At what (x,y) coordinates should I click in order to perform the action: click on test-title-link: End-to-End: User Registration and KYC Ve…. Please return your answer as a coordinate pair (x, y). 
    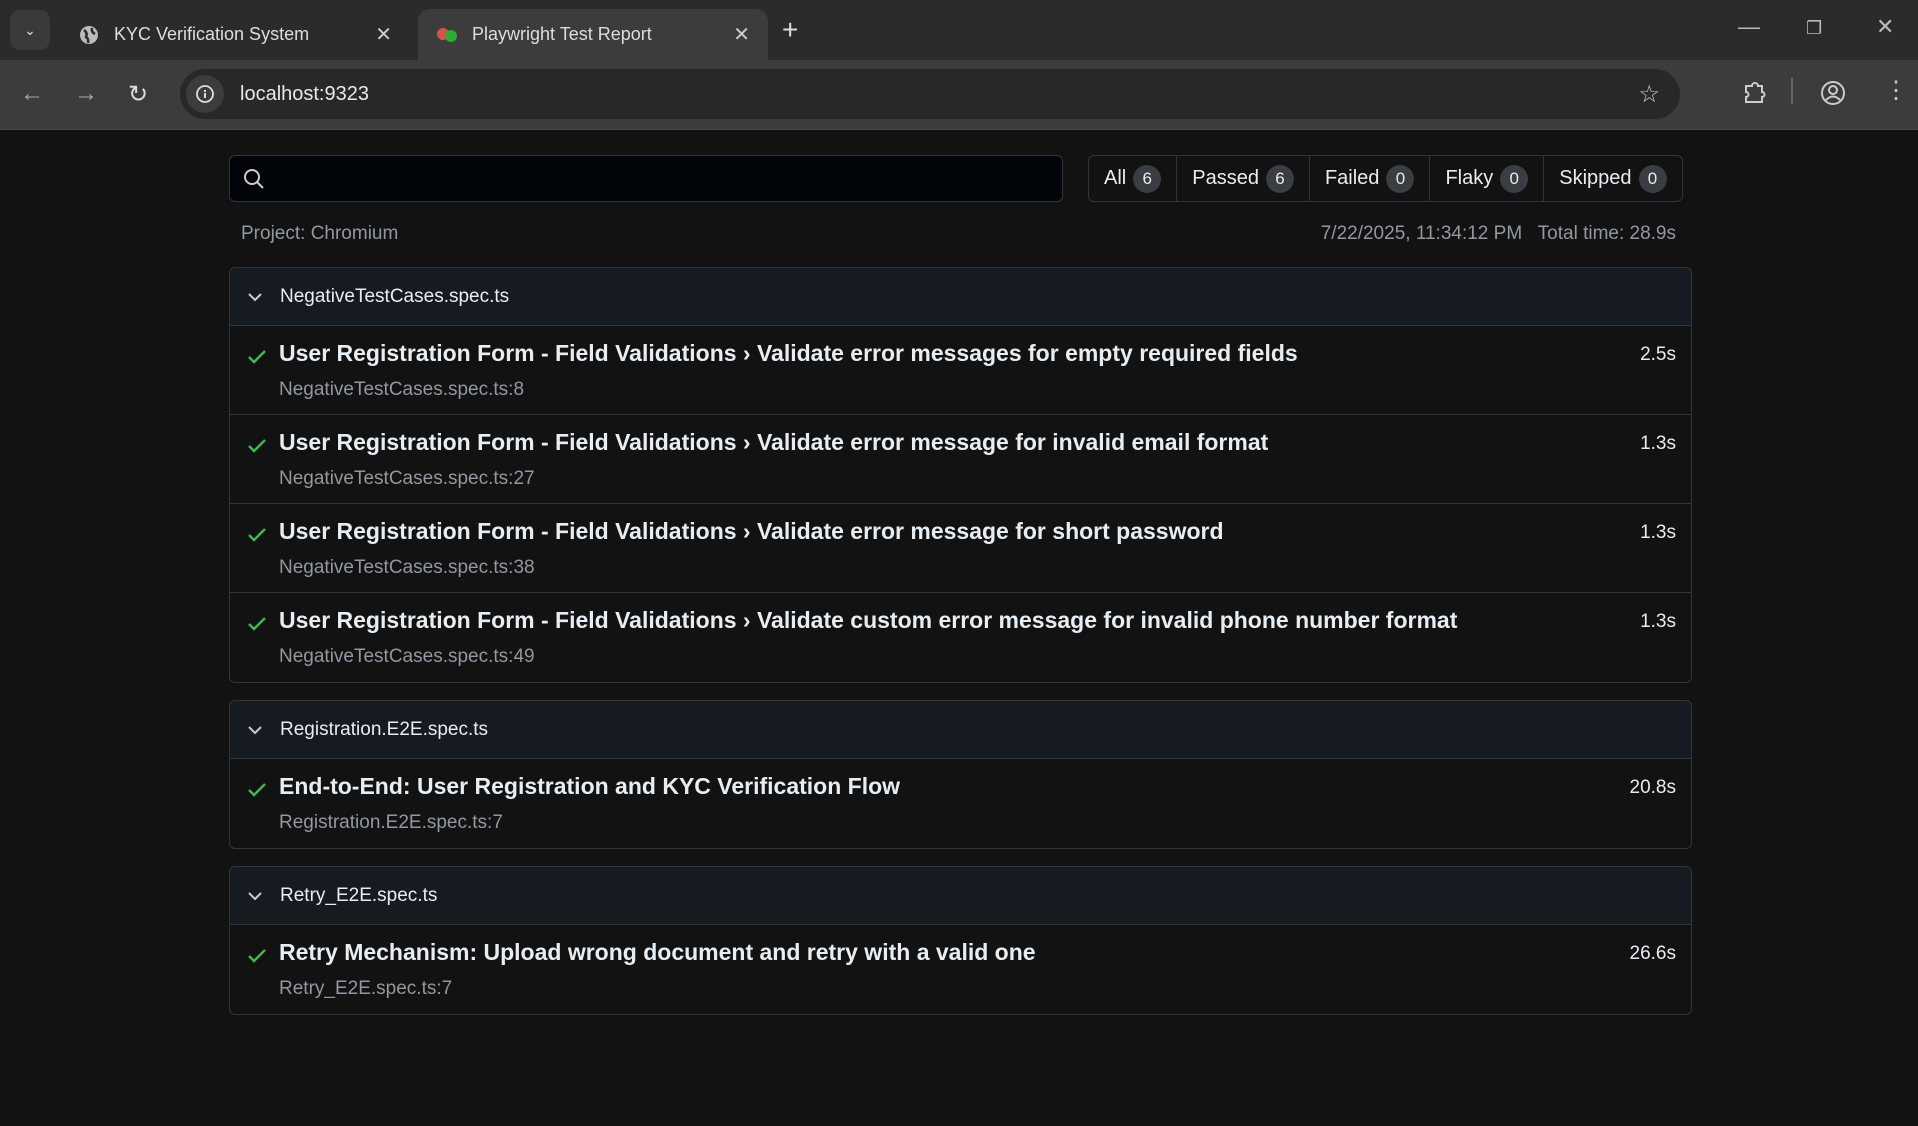
    Looking at the image, I should click on (589, 786).